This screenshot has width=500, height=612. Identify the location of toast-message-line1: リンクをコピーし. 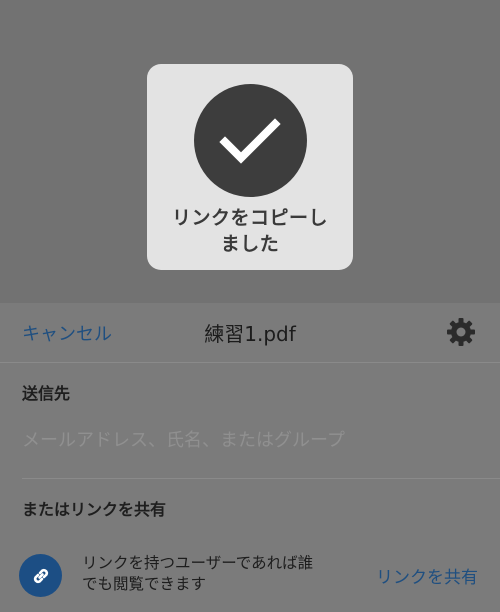
(249, 218).